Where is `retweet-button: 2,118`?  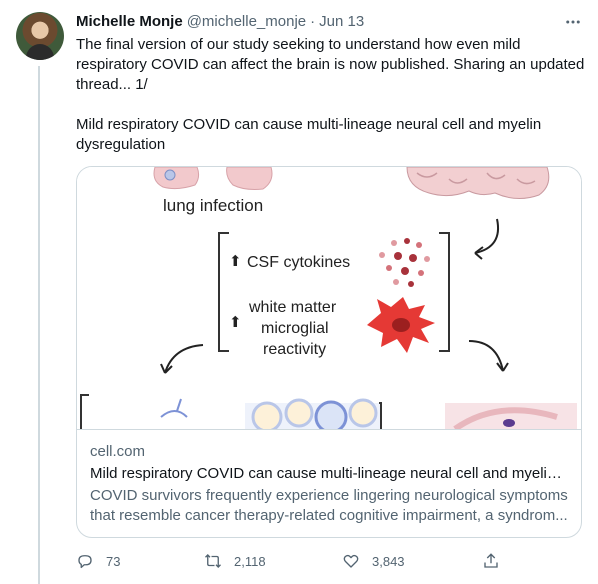
retweet-button: 2,118 is located at coordinates (235, 561).